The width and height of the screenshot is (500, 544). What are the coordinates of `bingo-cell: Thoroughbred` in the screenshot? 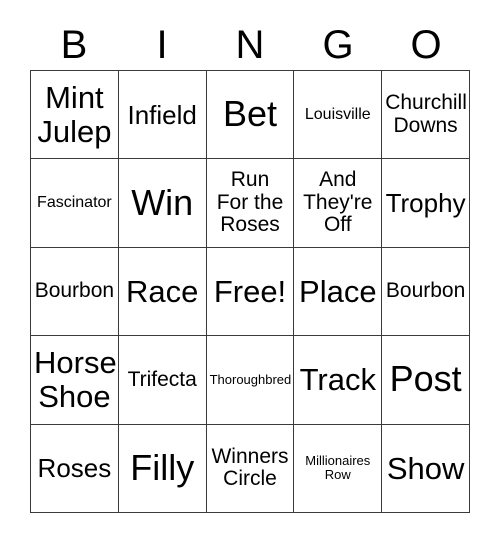 It's located at (250, 380).